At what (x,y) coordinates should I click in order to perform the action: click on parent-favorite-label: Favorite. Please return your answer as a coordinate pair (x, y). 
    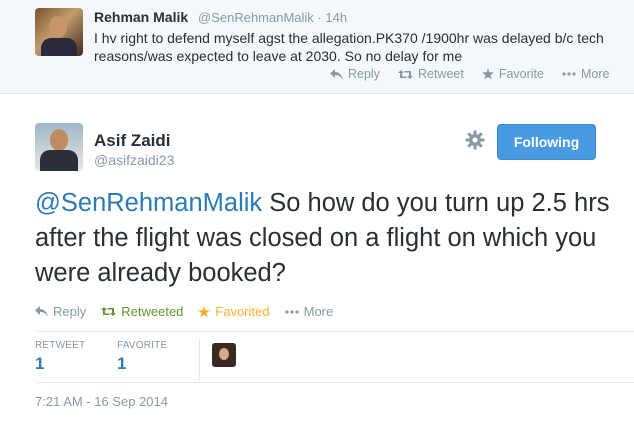
    Looking at the image, I should click on (521, 74).